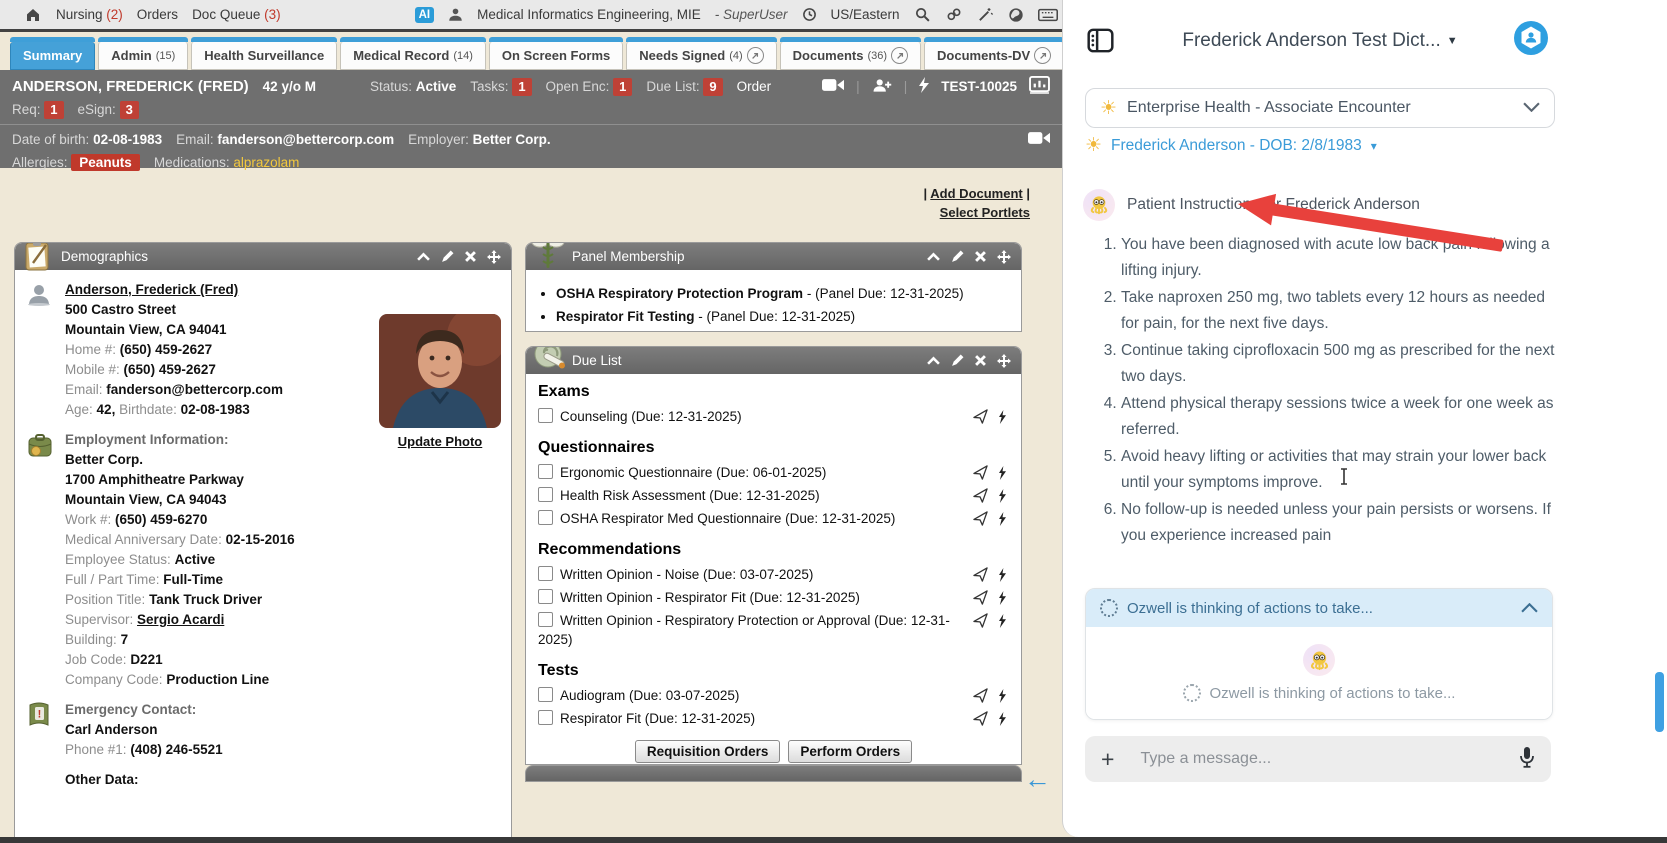  Describe the element at coordinates (754, 86) in the screenshot. I see `order-link: Order` at that location.